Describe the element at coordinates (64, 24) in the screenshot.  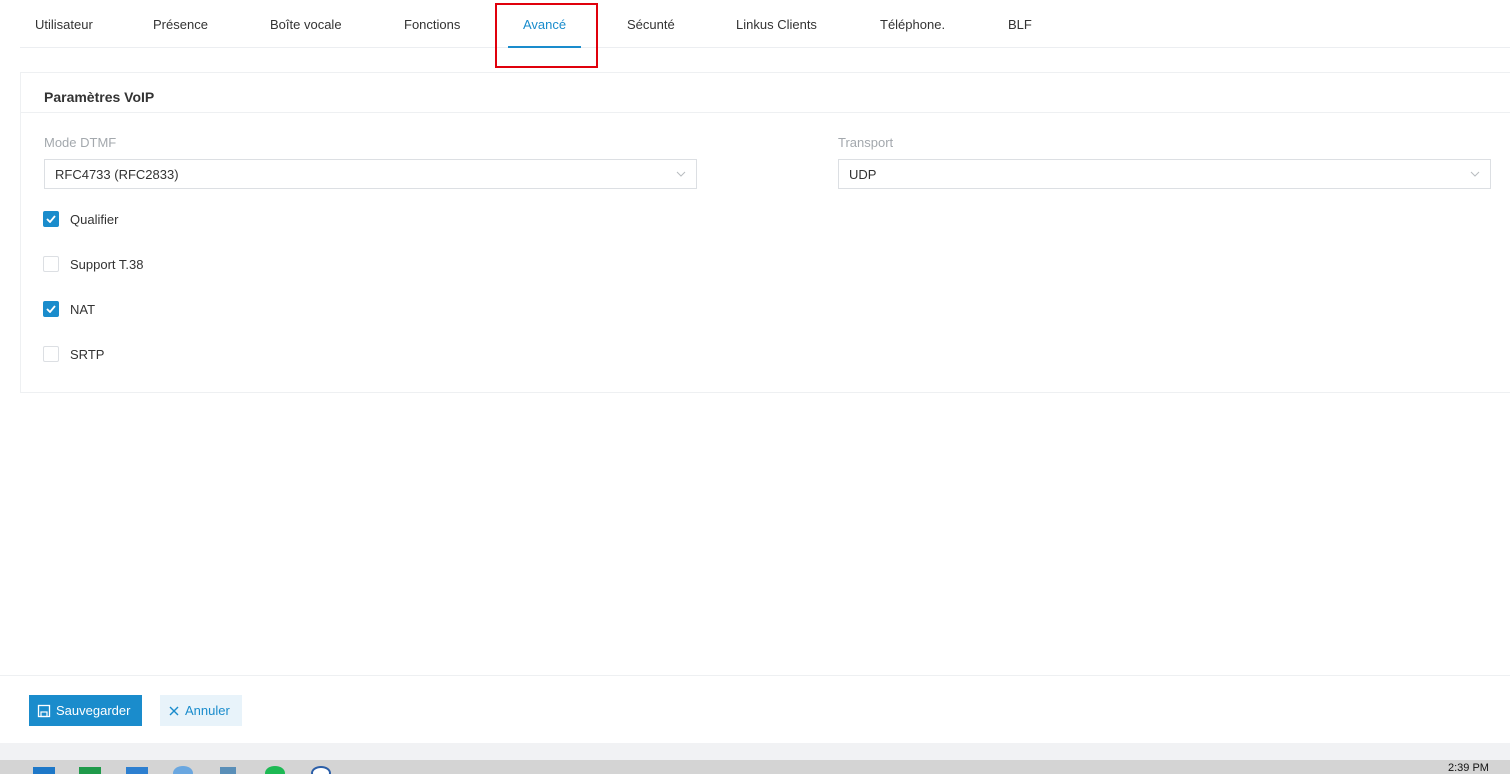
I see `tab-utilisateur: Utilisateur` at that location.